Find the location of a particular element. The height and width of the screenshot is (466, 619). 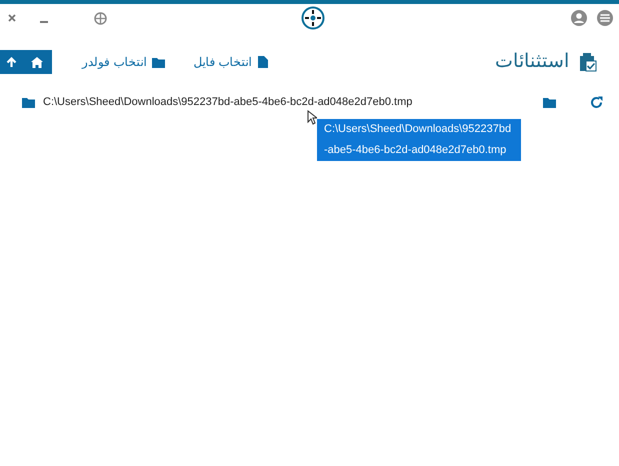

page-title: استثنائات is located at coordinates (532, 62).